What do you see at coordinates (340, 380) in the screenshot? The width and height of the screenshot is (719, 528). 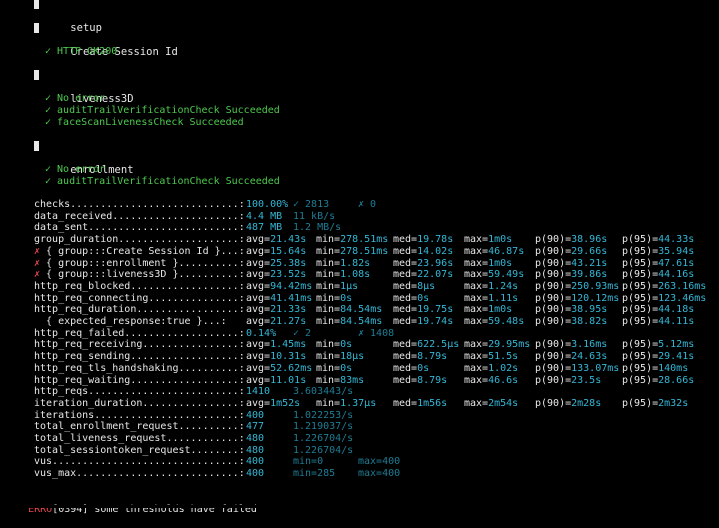 I see `metric-value: min=83ms` at bounding box center [340, 380].